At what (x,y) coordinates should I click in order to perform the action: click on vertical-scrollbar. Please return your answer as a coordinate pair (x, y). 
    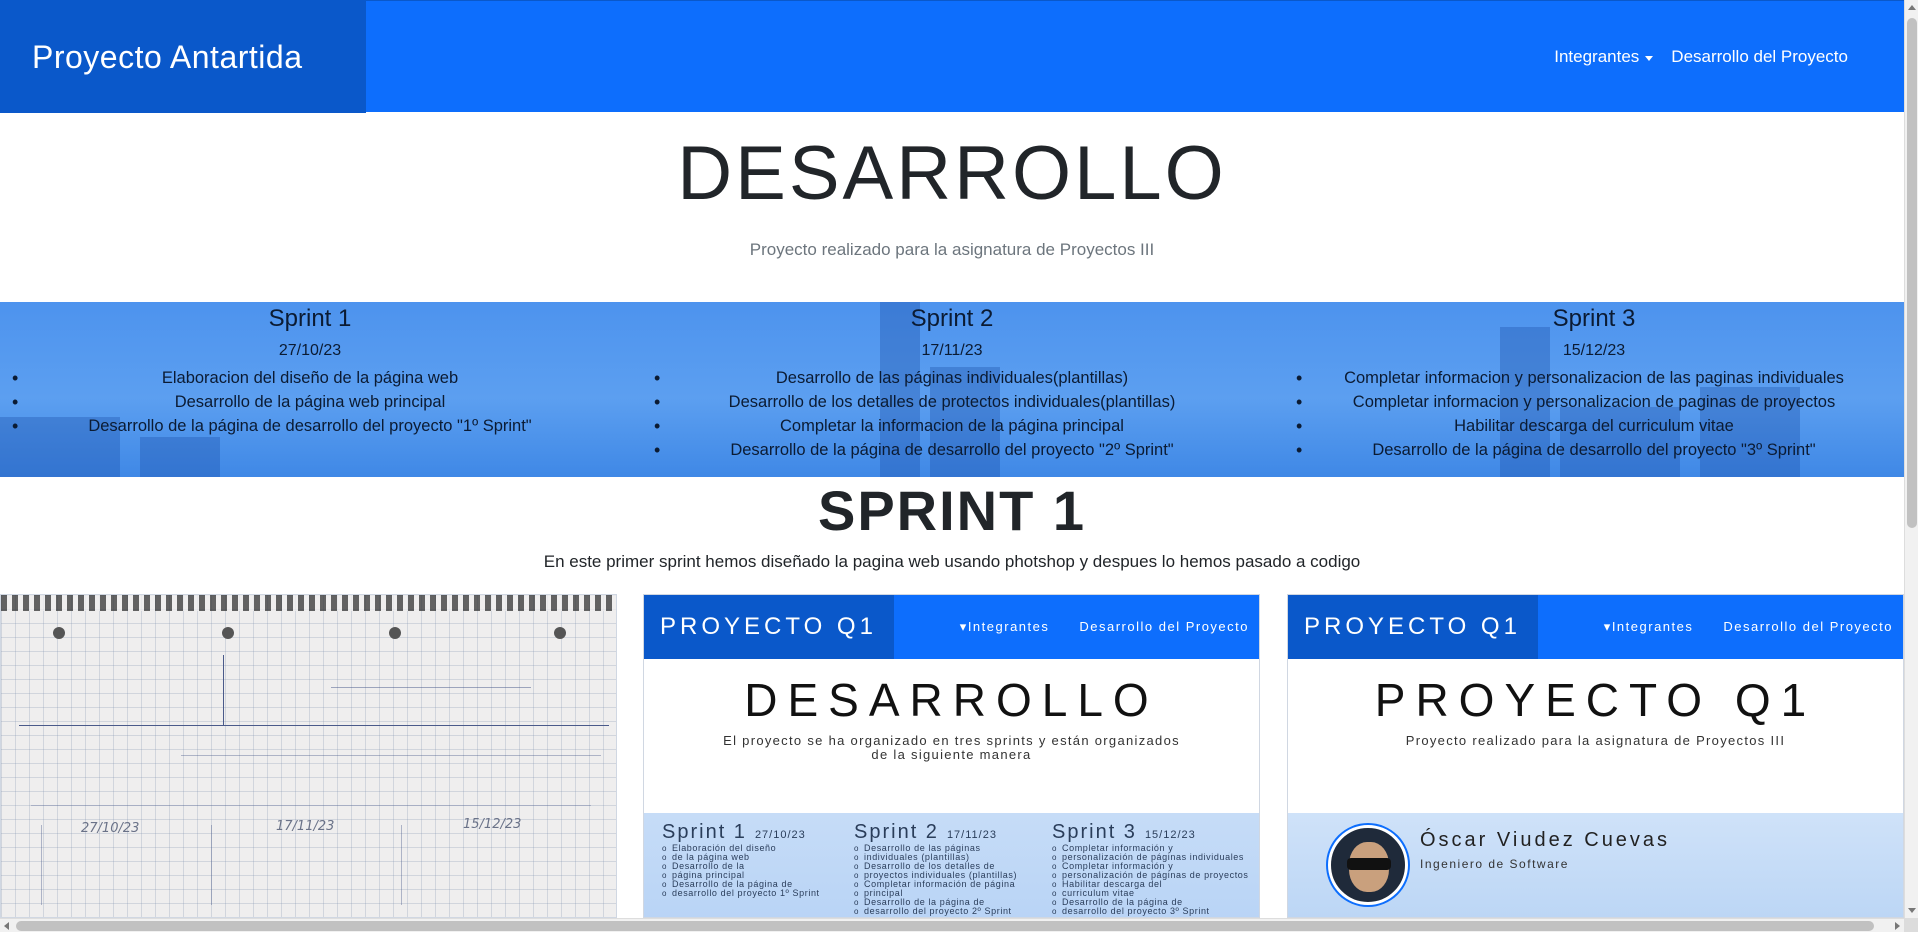
    Looking at the image, I should click on (1911, 459).